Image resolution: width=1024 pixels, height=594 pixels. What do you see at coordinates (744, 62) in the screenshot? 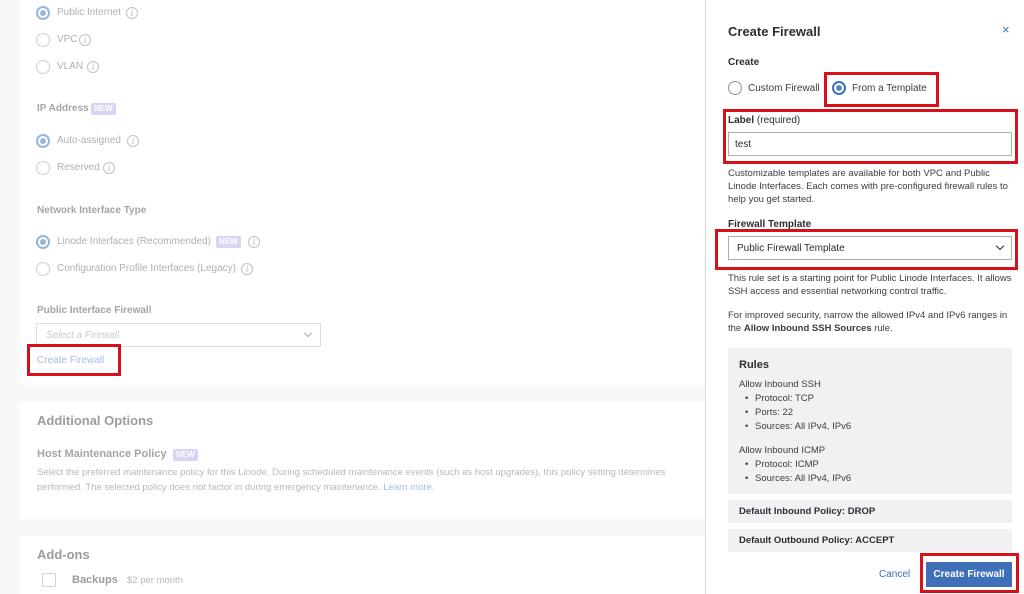
I see `create-heading: Create` at bounding box center [744, 62].